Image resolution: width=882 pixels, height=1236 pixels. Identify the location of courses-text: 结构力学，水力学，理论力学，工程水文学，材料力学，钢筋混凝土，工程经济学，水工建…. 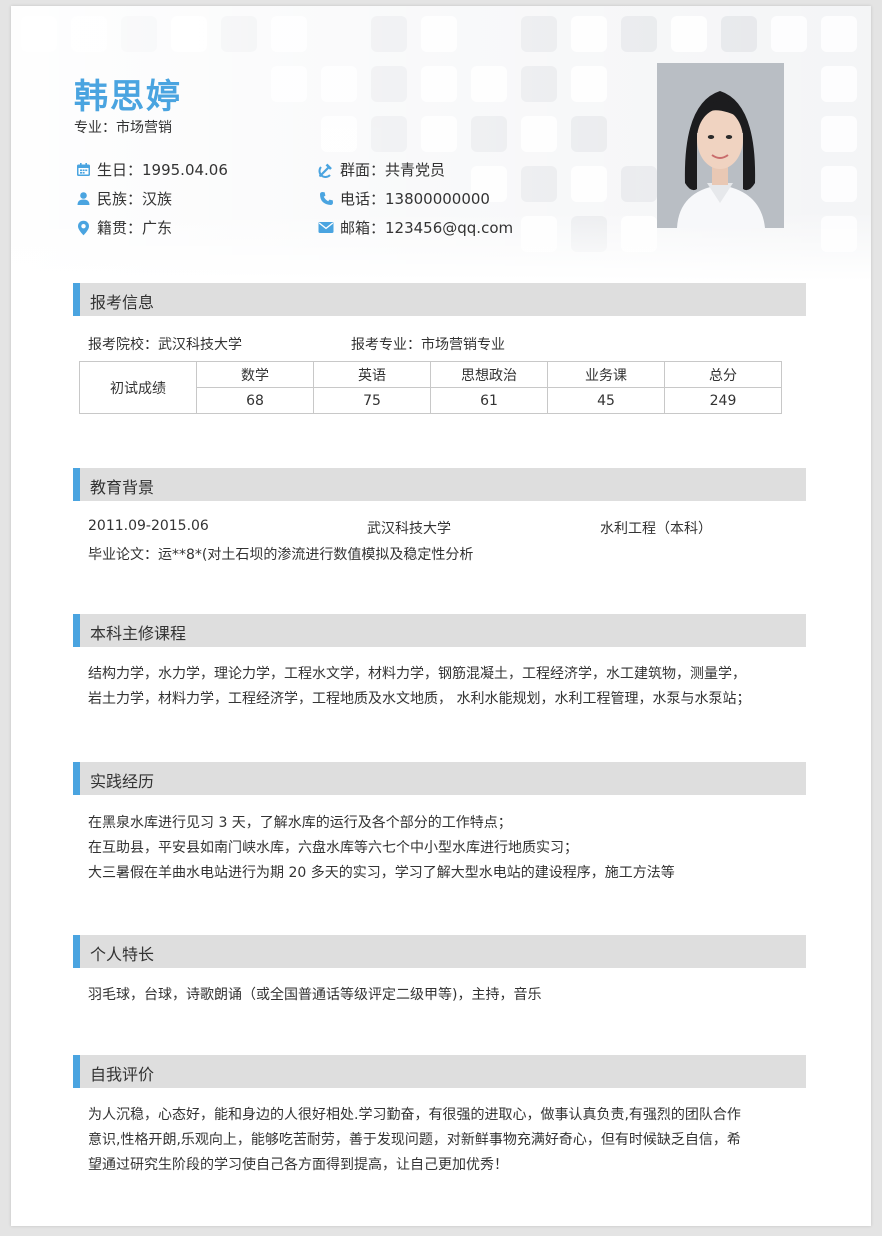
(448, 687).